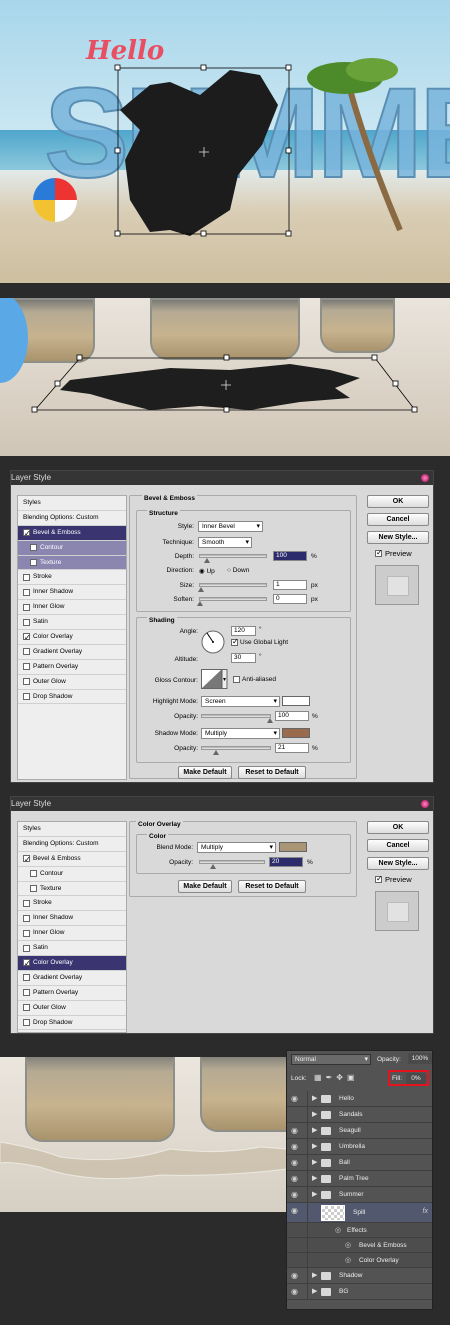 The width and height of the screenshot is (450, 1325). I want to click on anti-aliased-check, so click(236, 679).